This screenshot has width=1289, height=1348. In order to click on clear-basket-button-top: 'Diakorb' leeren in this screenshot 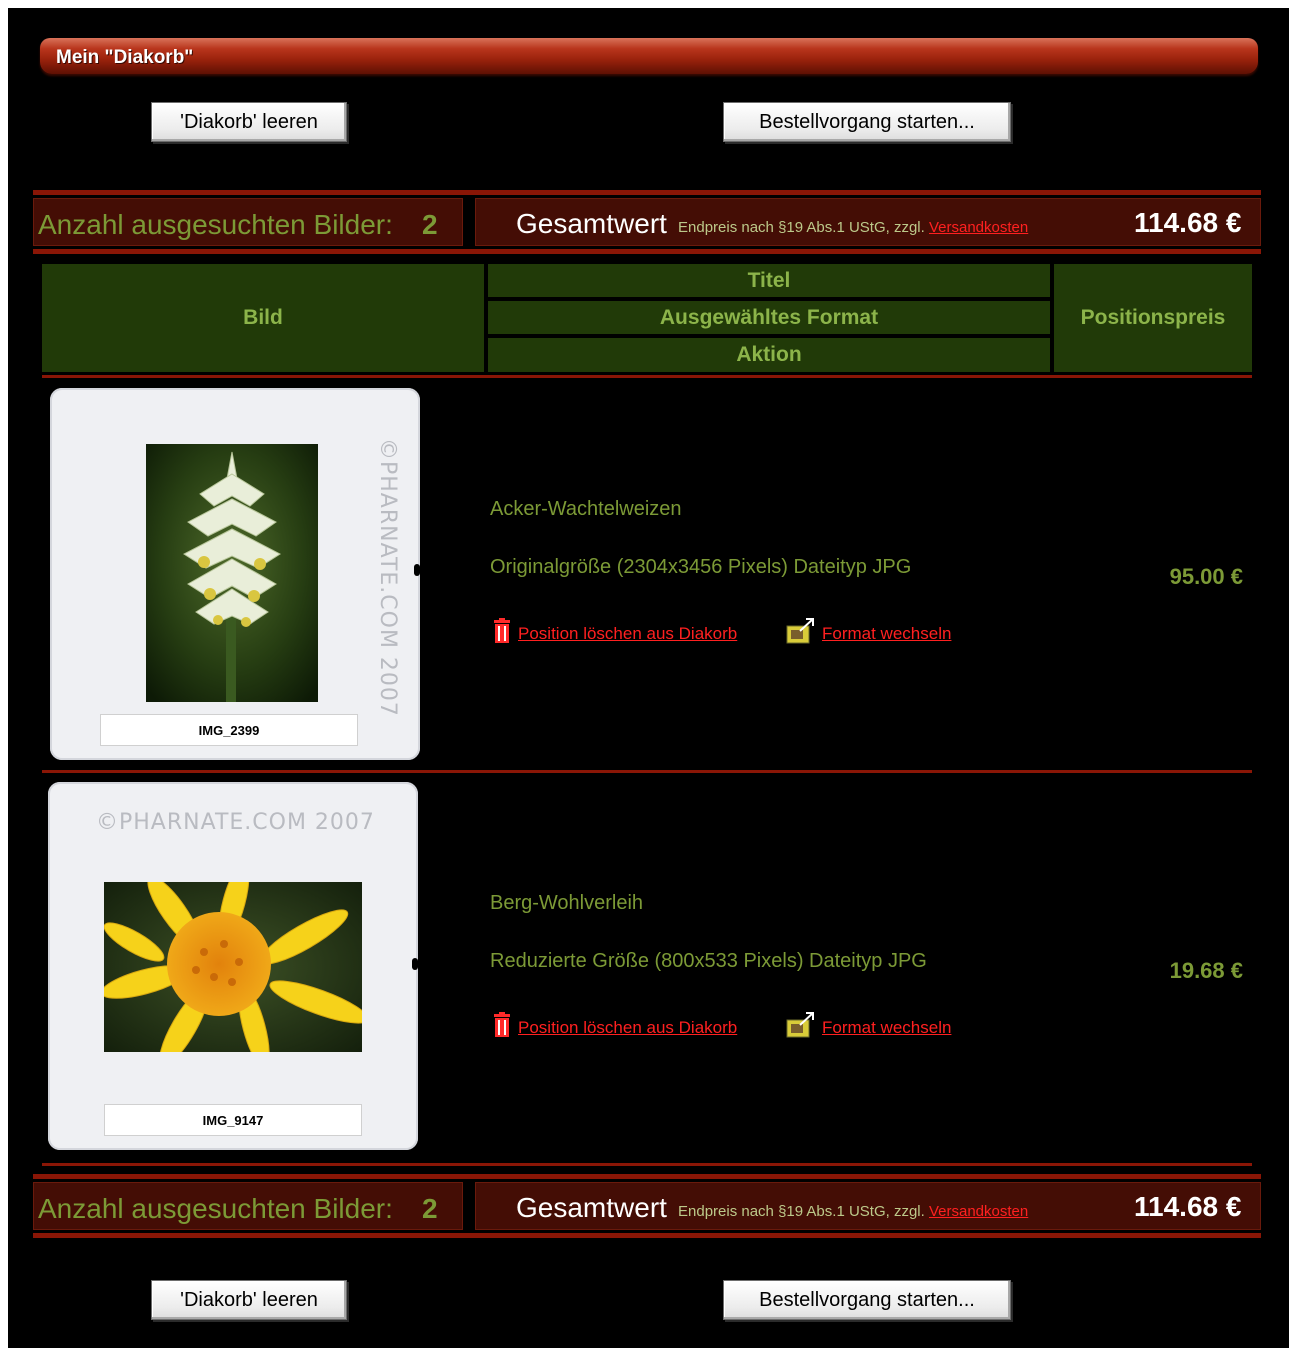, I will do `click(249, 122)`.